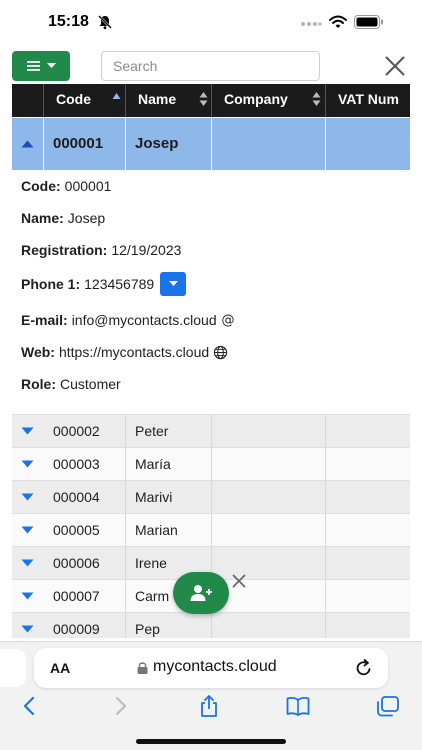  Describe the element at coordinates (85, 497) in the screenshot. I see `cell-code: 000004` at that location.